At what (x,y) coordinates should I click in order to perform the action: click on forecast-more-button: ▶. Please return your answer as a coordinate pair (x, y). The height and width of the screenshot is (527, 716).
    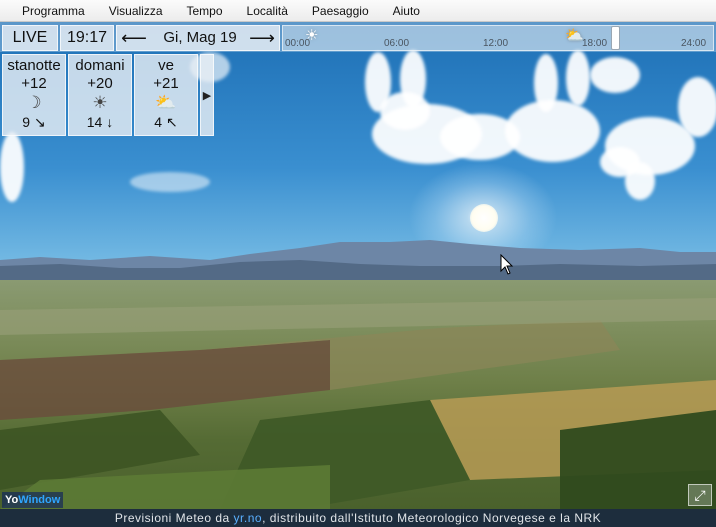
    Looking at the image, I should click on (207, 95).